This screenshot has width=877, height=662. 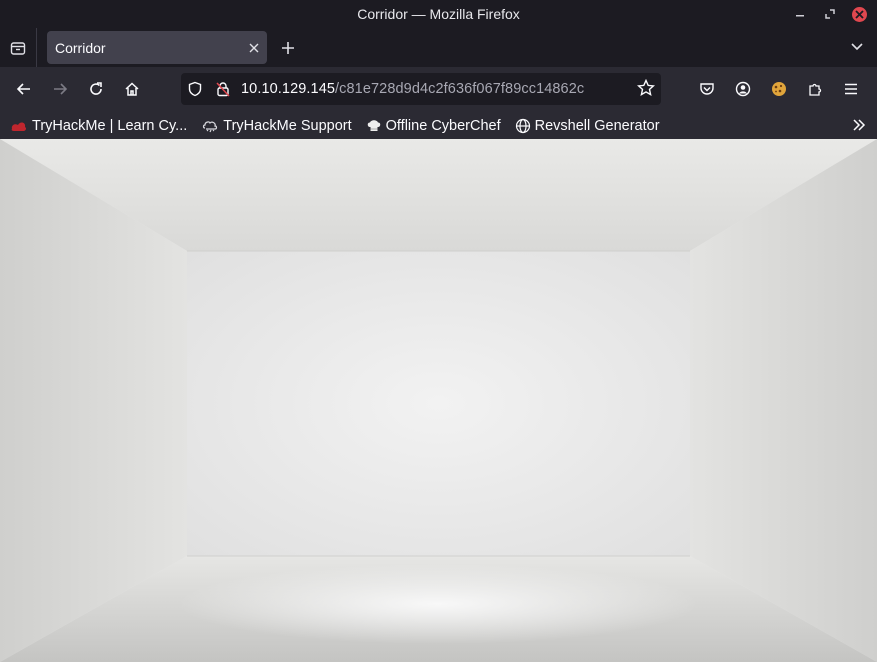 I want to click on app-menu-button, so click(x=851, y=89).